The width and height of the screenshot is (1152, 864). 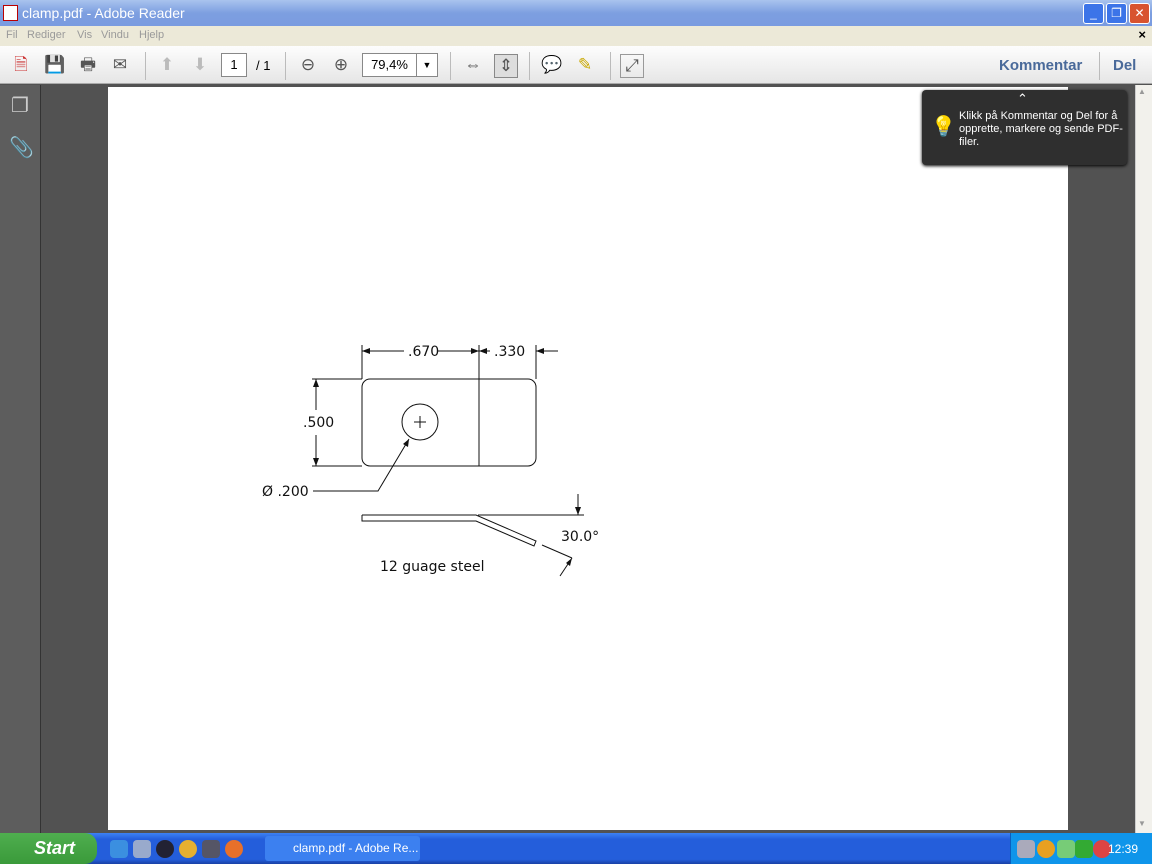 What do you see at coordinates (509, 352) in the screenshot?
I see `dim-tab-label: .330` at bounding box center [509, 352].